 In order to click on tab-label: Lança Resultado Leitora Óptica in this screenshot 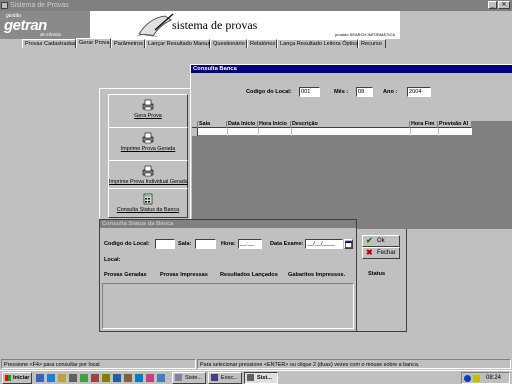, I will do `click(319, 44)`.